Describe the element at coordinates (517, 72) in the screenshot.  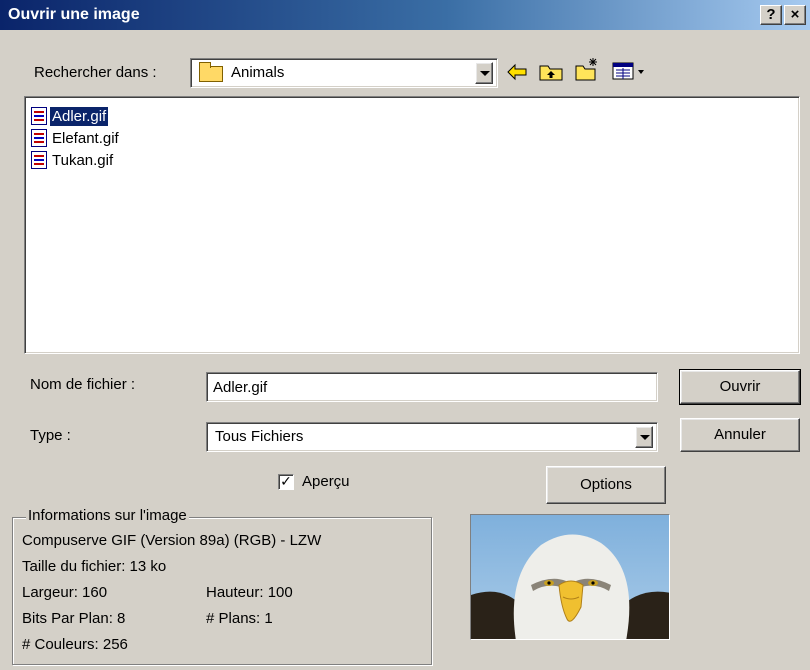
I see `back-arrow-icon` at that location.